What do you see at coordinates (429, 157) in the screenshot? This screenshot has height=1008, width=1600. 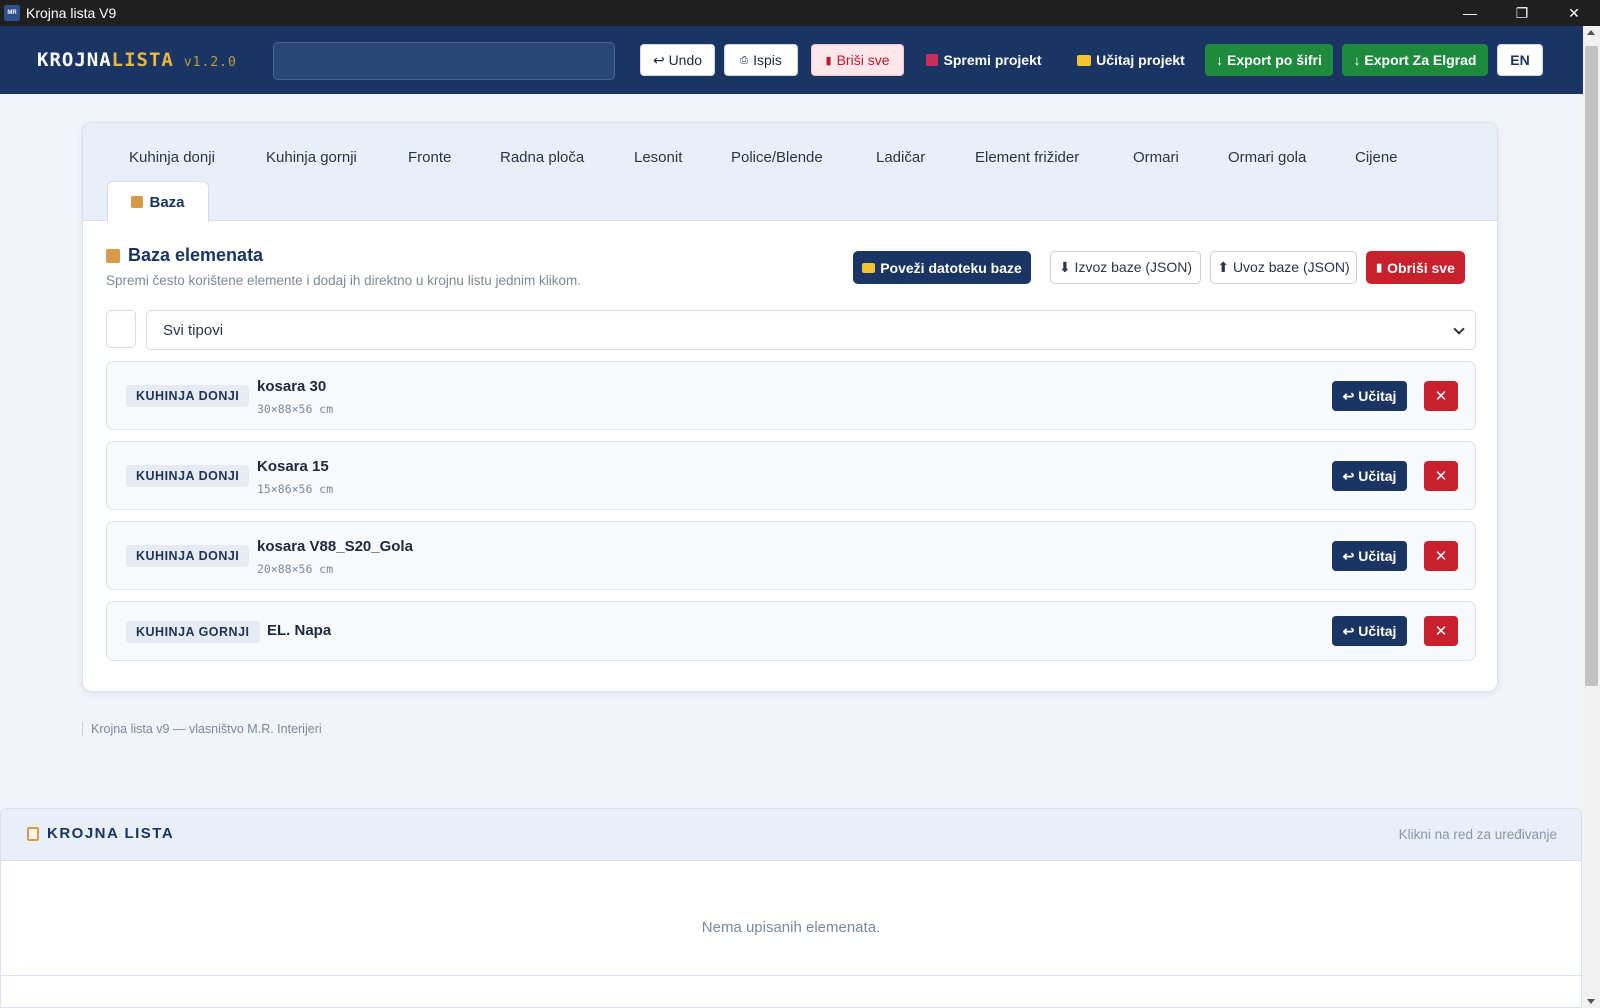 I see `tab-fronte: Fronte` at bounding box center [429, 157].